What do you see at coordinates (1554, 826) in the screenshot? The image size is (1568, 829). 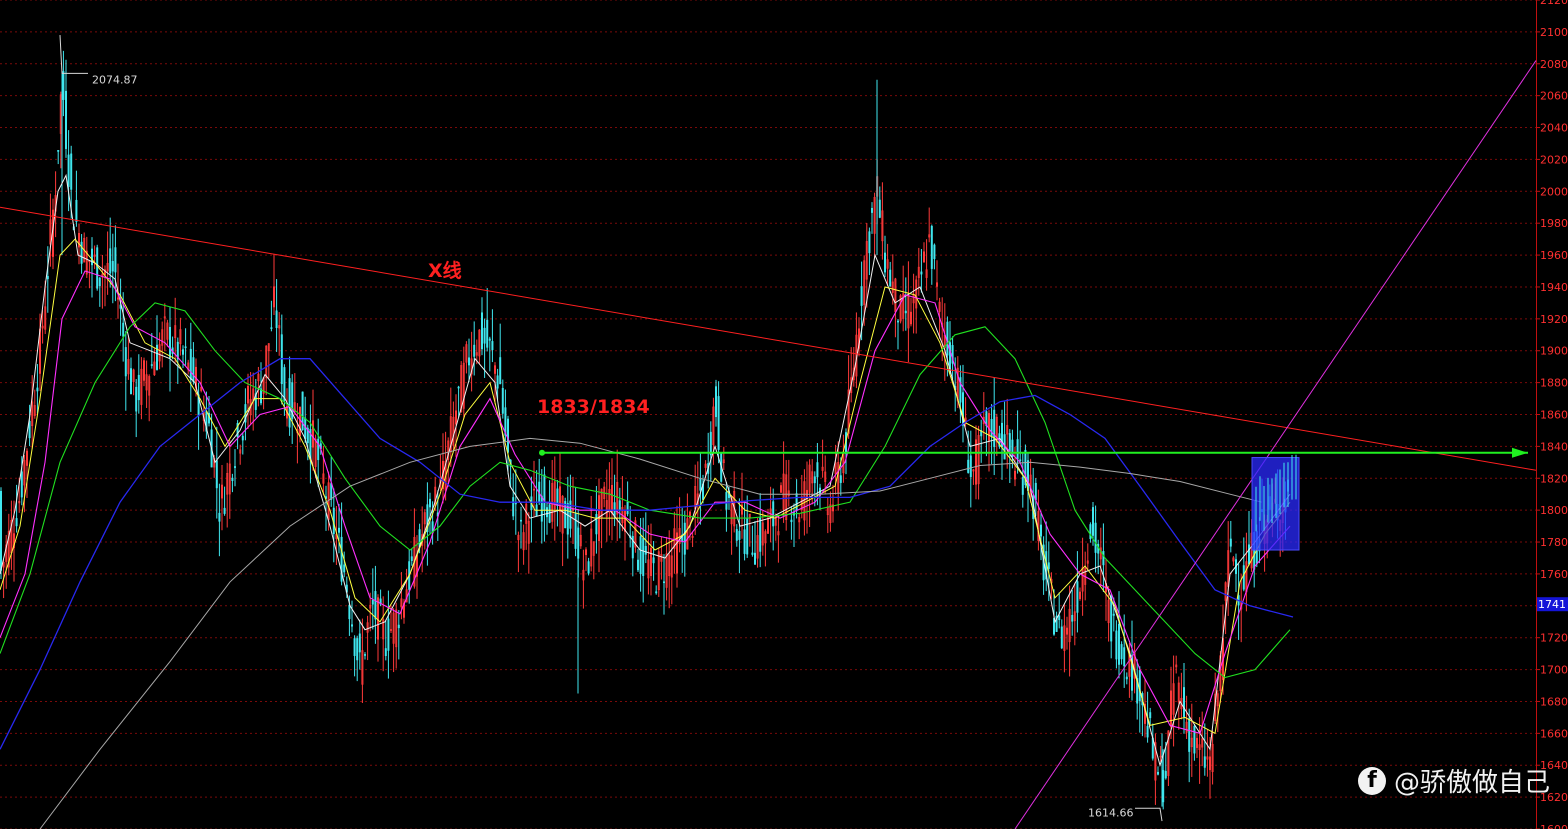 I see `y-tick-label: 1600` at bounding box center [1554, 826].